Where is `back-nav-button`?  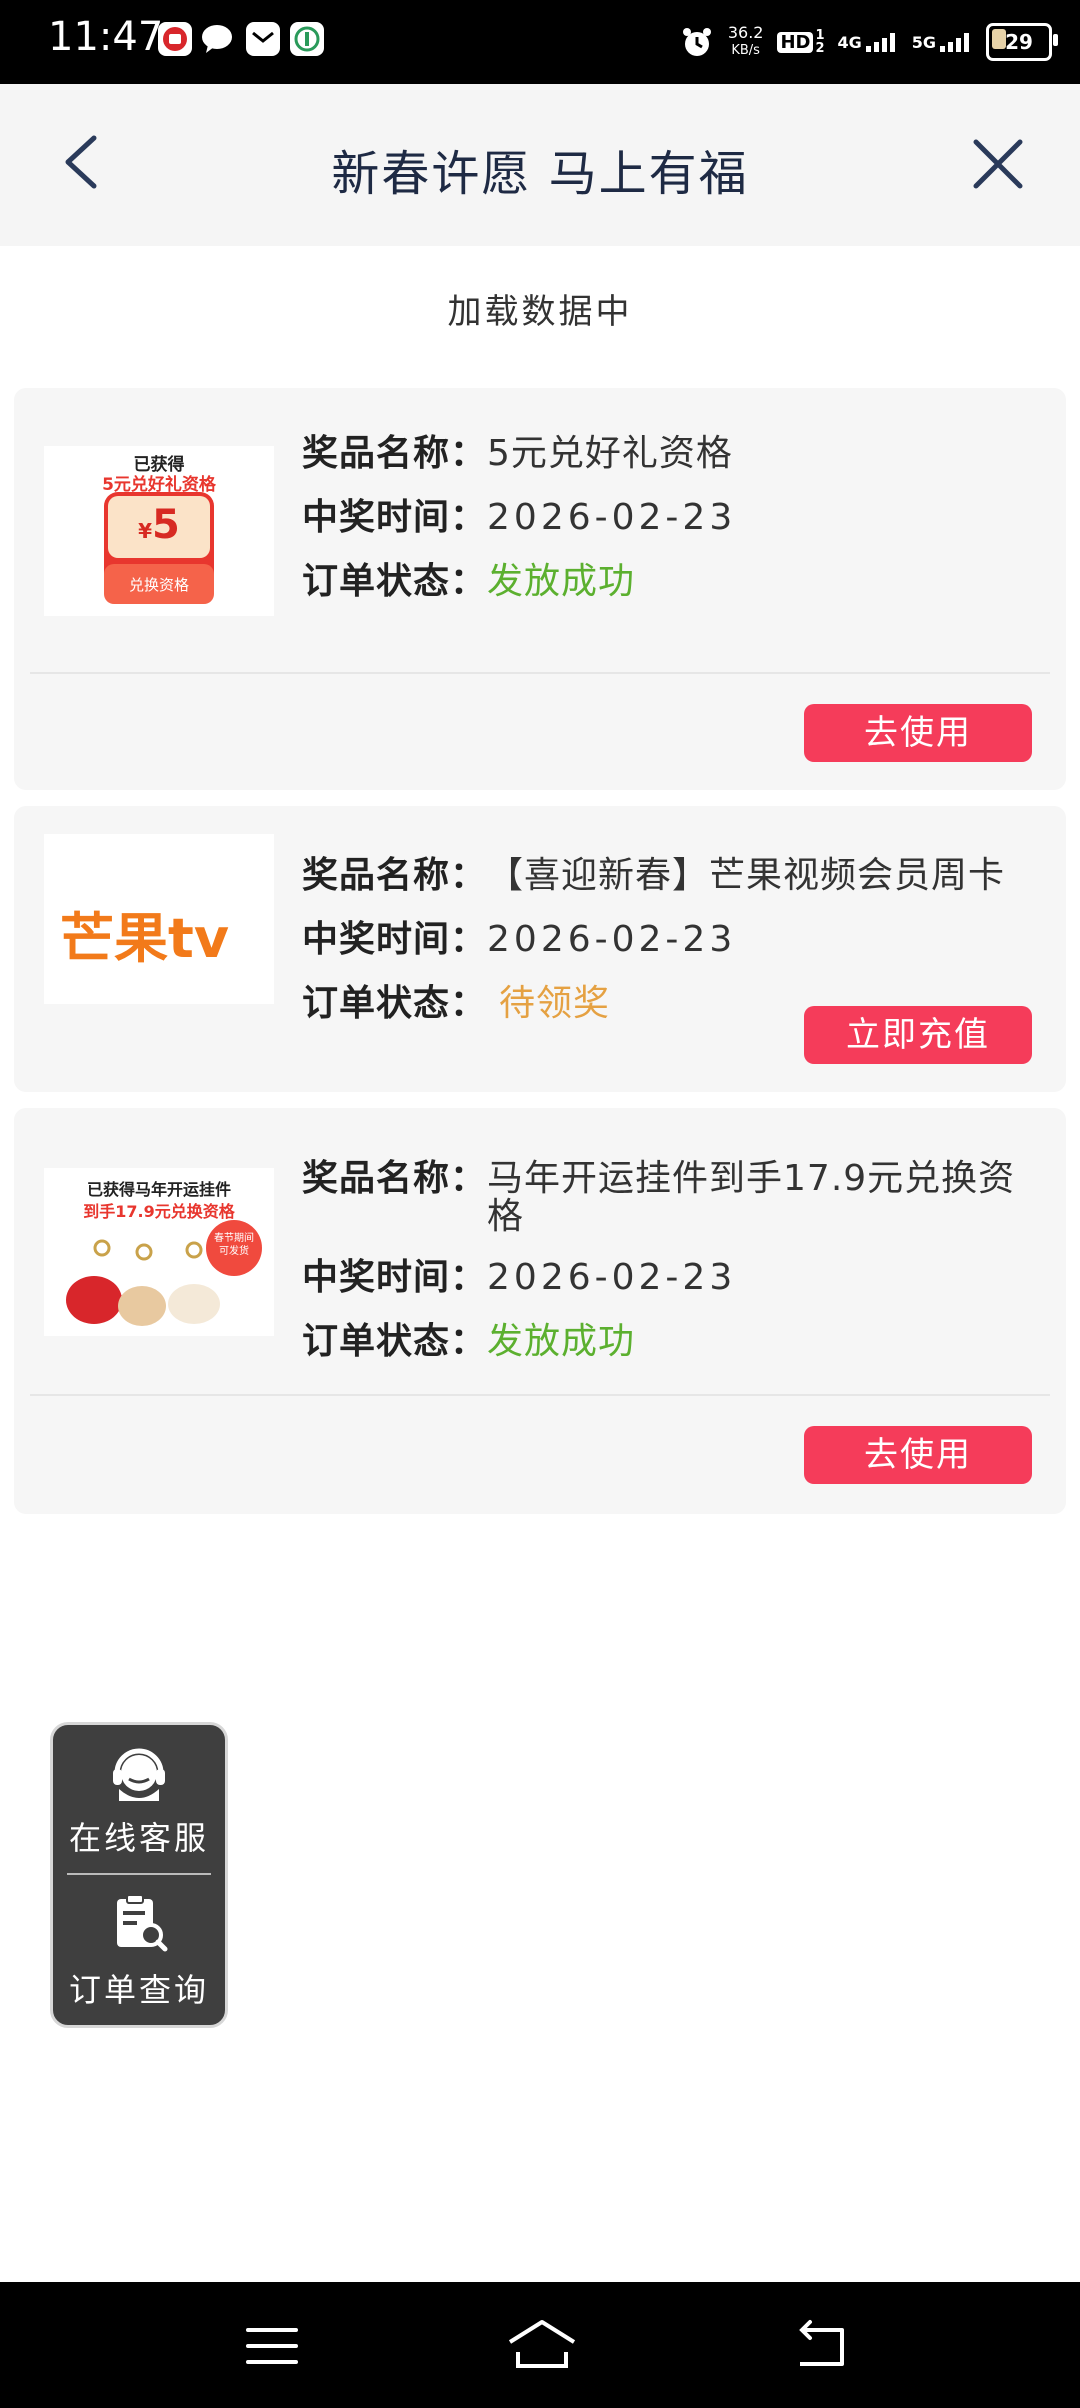
back-nav-button is located at coordinates (822, 2346).